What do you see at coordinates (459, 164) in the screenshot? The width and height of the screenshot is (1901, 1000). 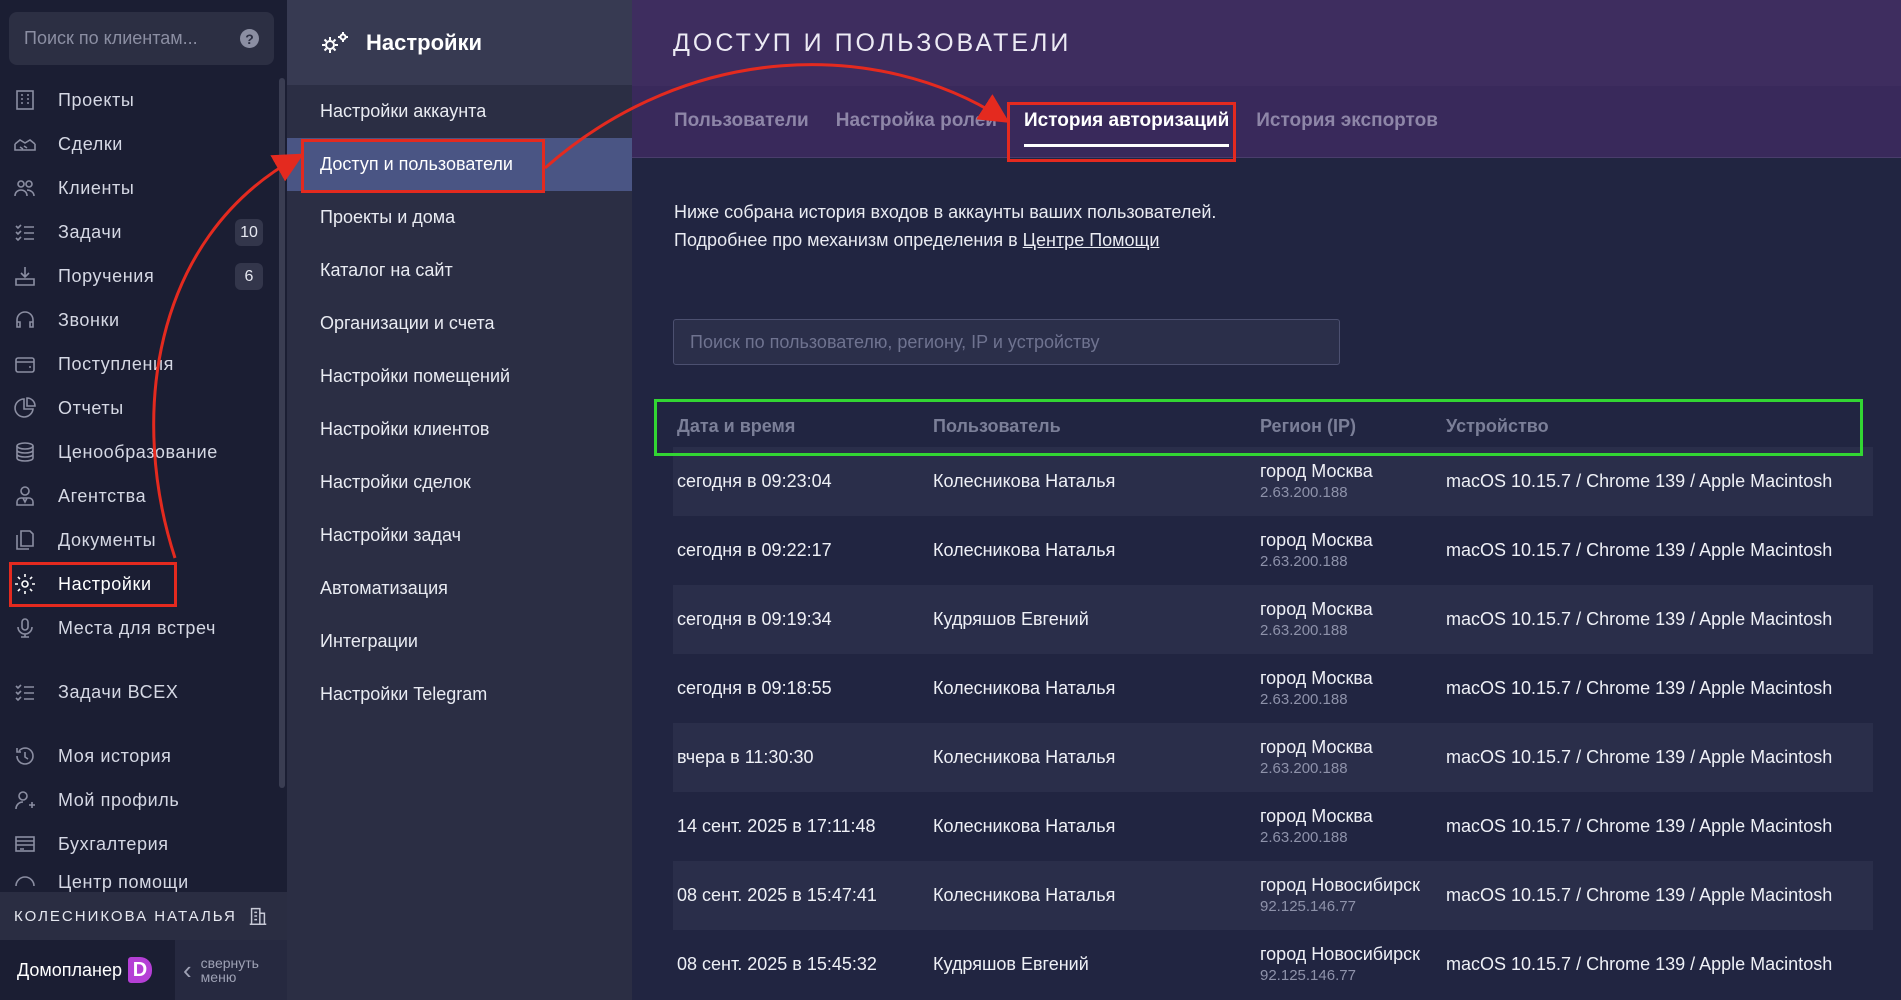 I see `settings-item-access-users: Доступ и пользователи` at bounding box center [459, 164].